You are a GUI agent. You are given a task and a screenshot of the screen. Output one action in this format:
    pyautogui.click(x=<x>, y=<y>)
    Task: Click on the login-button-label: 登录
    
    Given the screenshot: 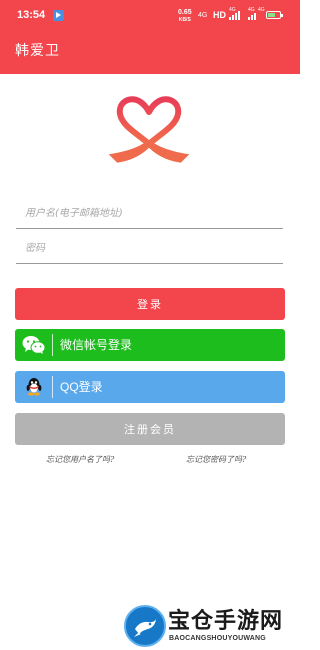 What is the action you would take?
    pyautogui.click(x=150, y=304)
    